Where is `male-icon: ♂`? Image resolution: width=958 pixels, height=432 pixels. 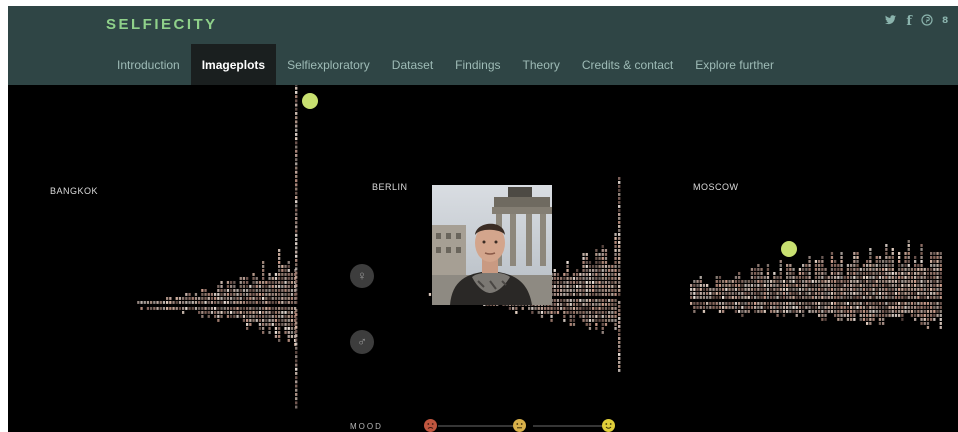
male-icon: ♂ is located at coordinates (362, 341).